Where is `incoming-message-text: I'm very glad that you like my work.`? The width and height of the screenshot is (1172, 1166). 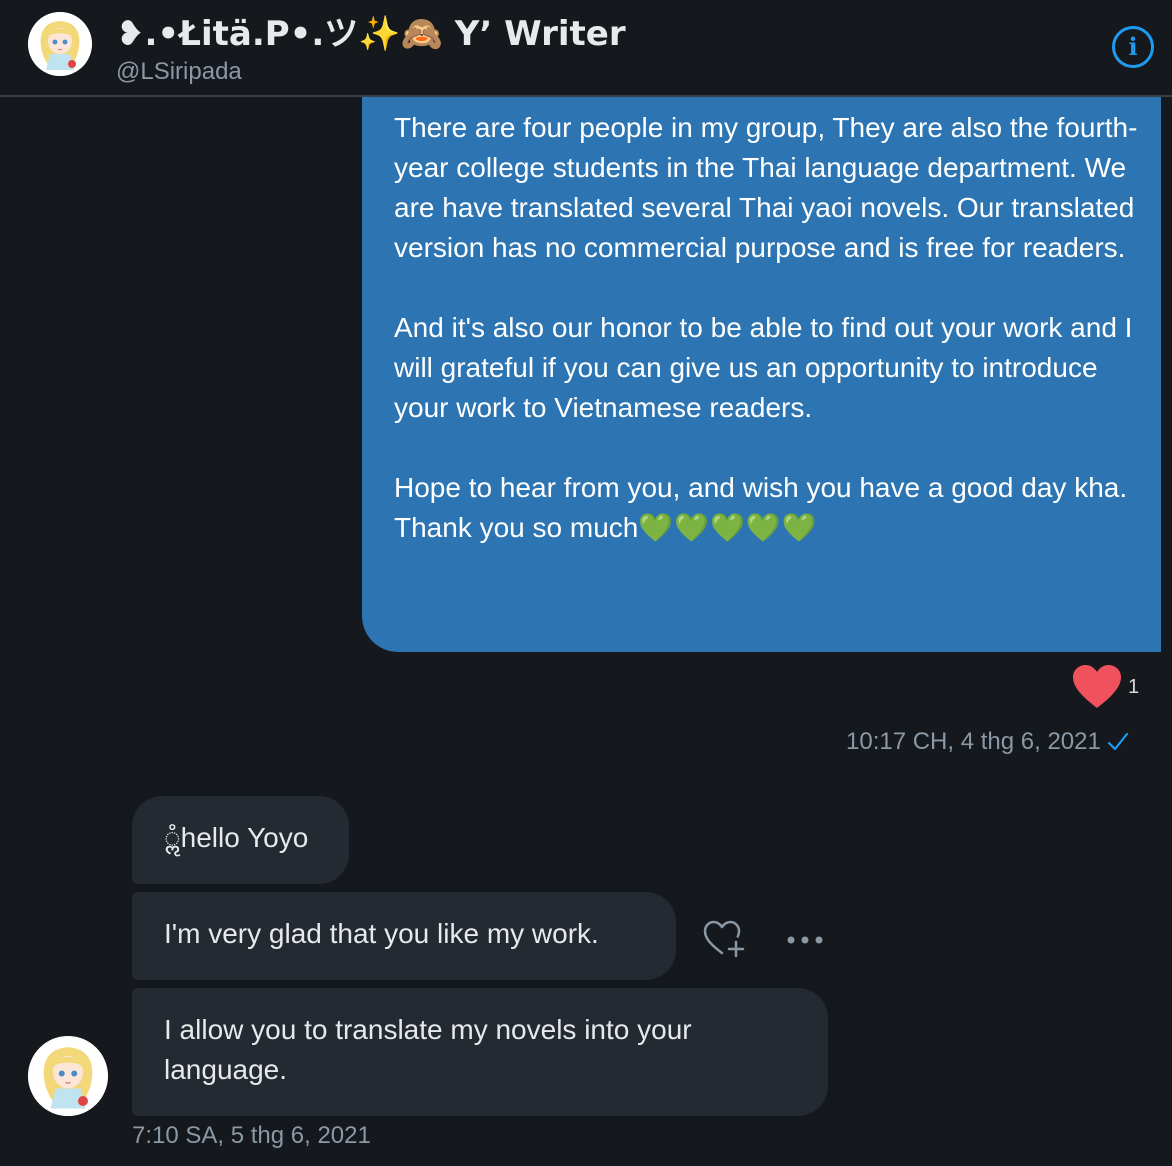
incoming-message-text: I'm very glad that you like my work. is located at coordinates (381, 933).